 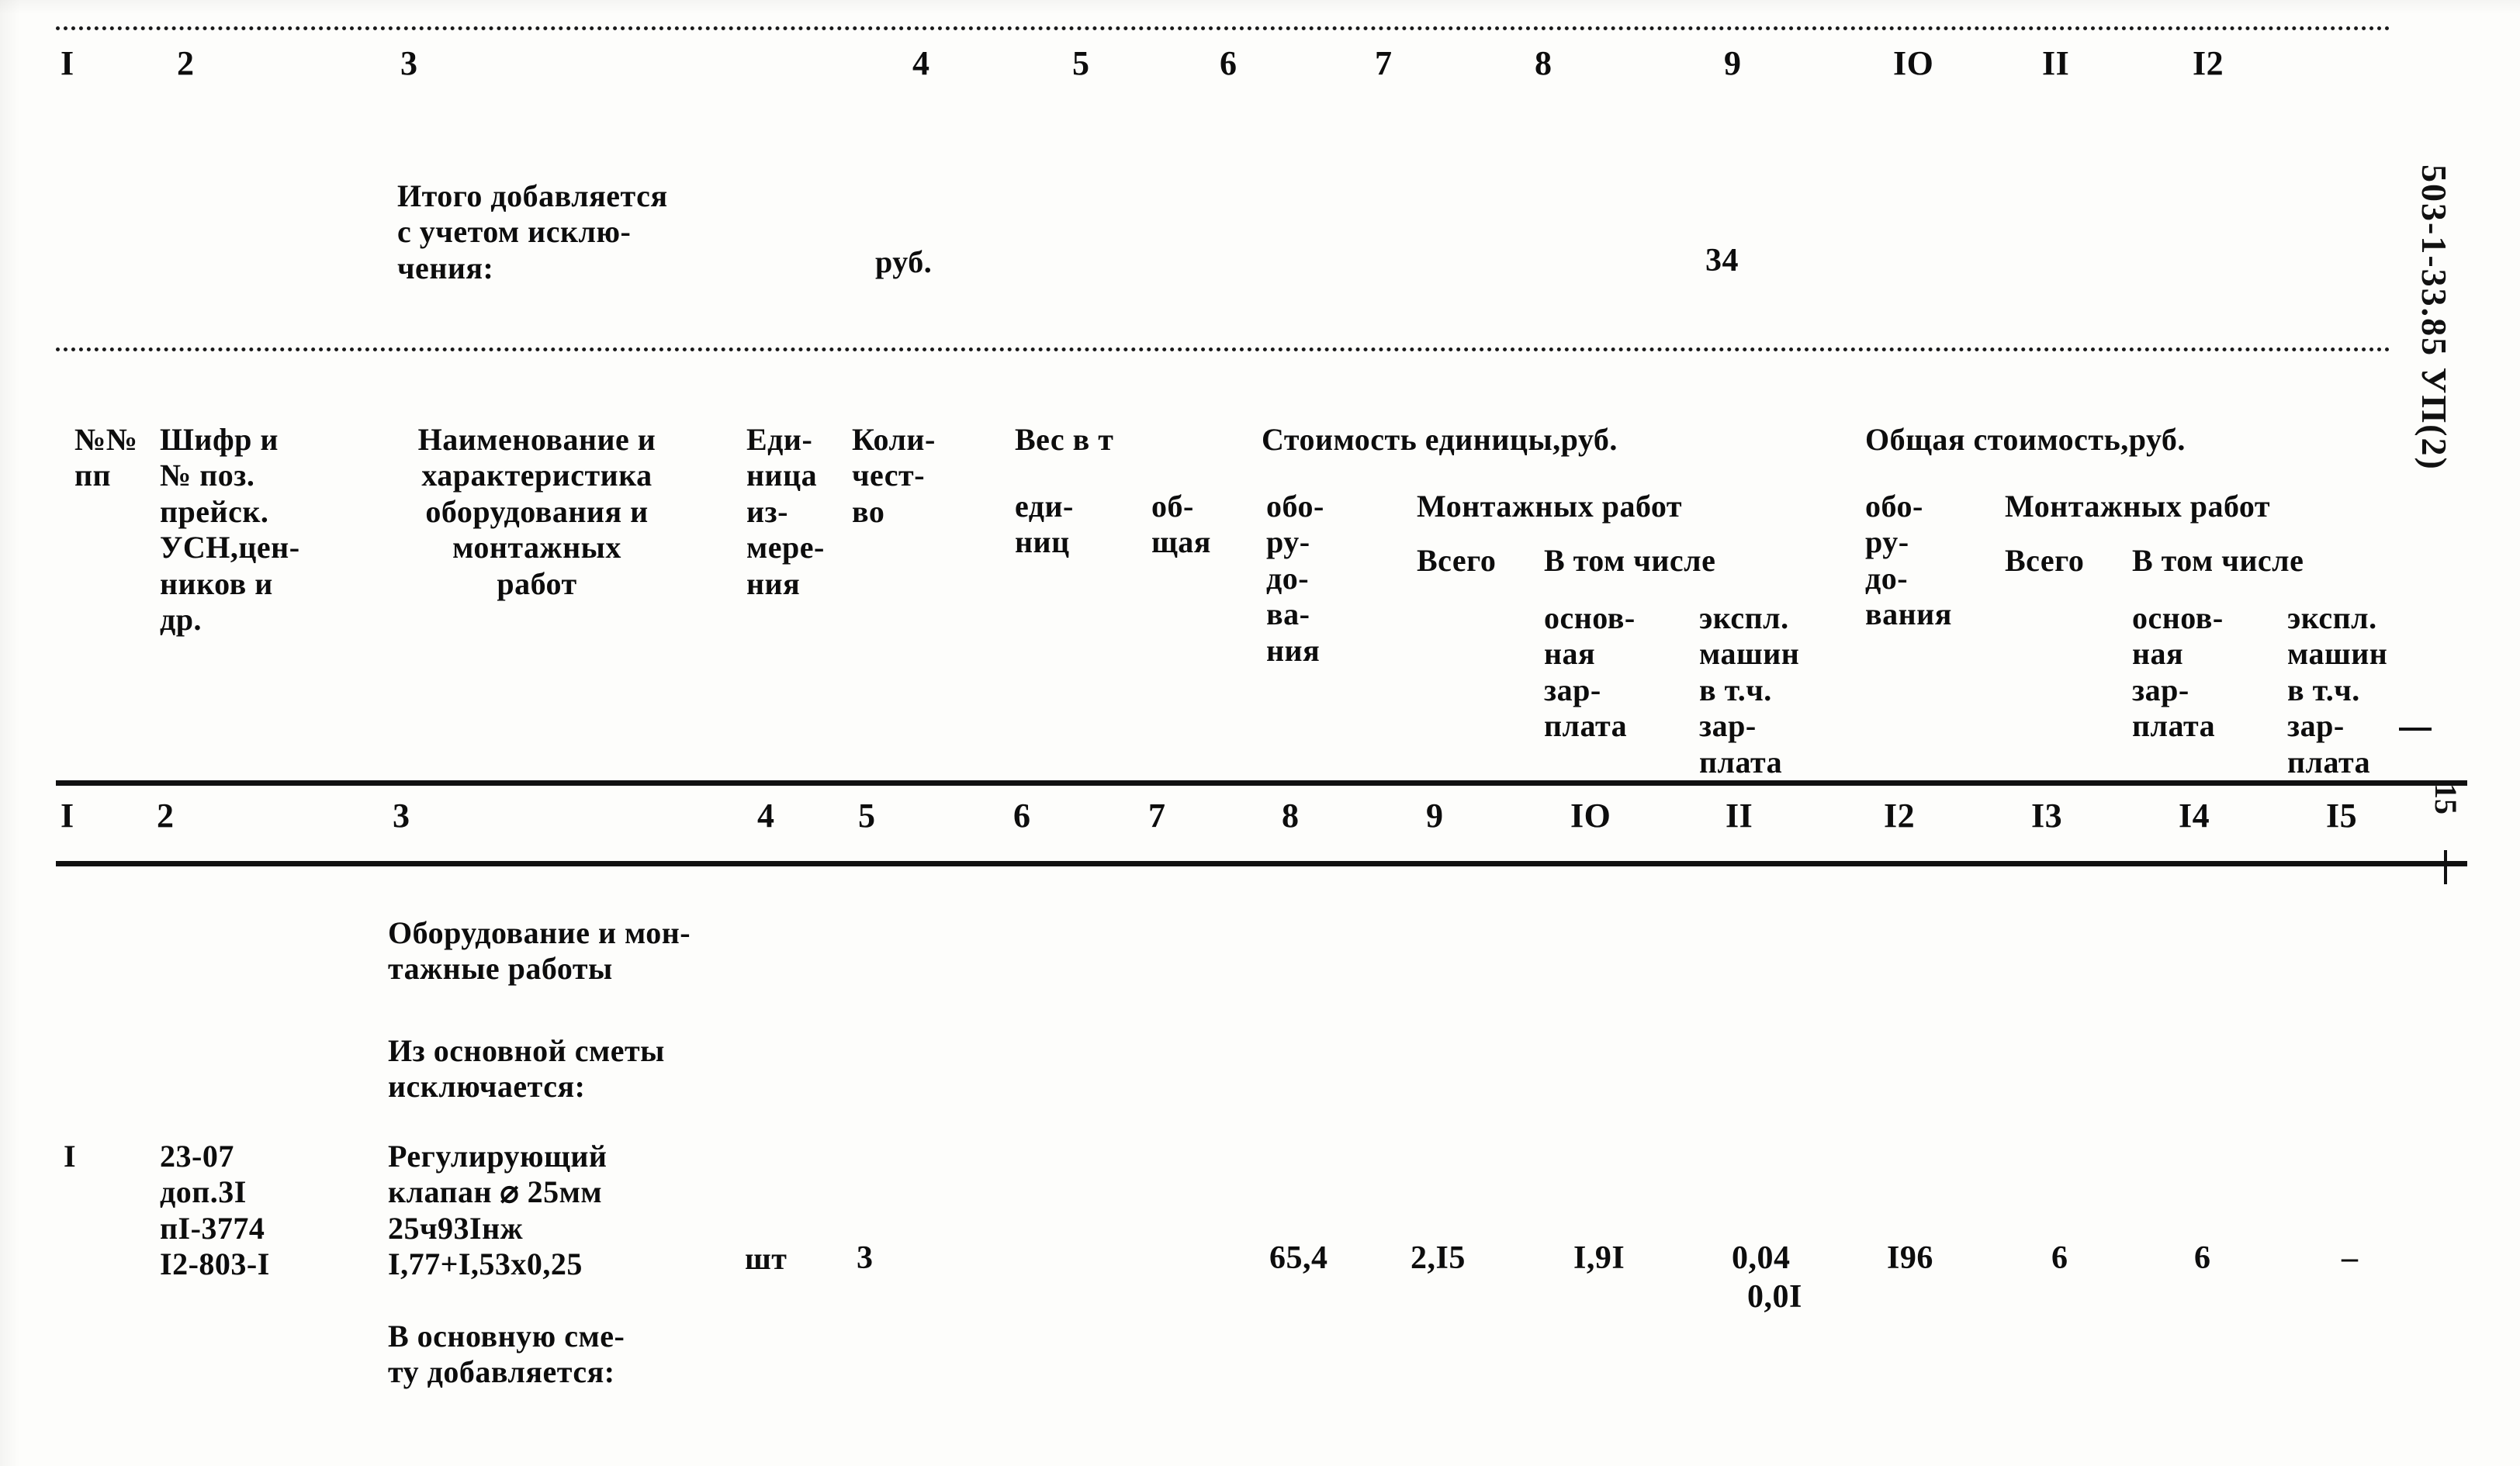 What do you see at coordinates (766, 816) in the screenshot?
I see `body-col-number-4: 4` at bounding box center [766, 816].